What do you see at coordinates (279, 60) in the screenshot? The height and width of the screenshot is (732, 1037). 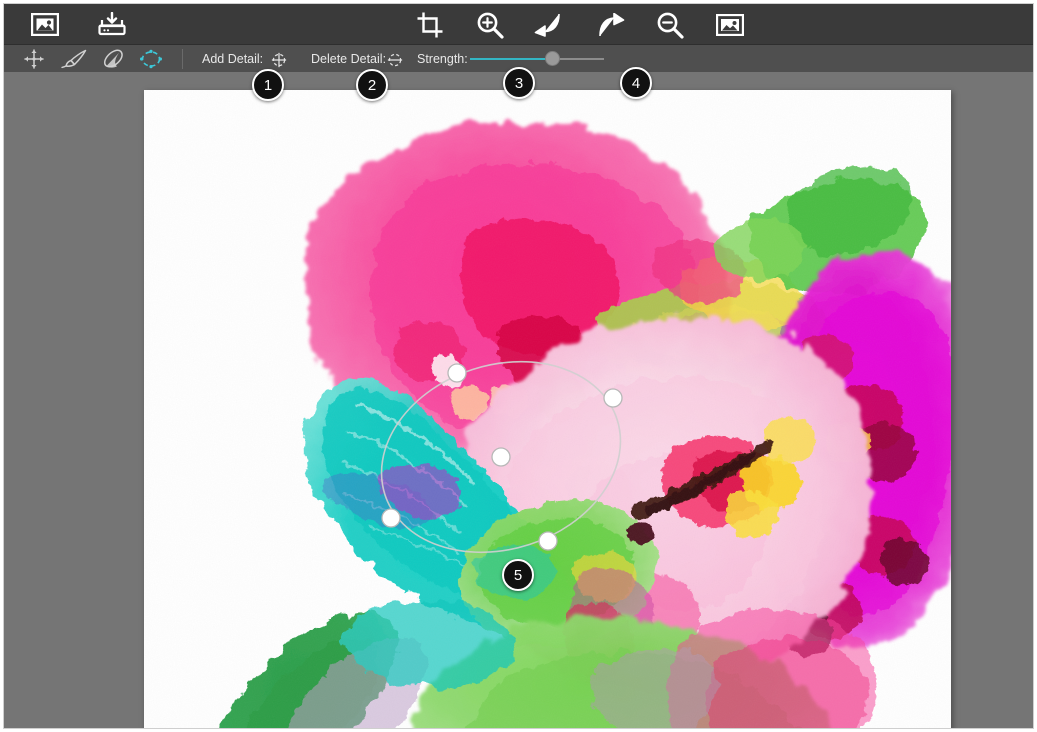 I see `add-detail-target-icon` at bounding box center [279, 60].